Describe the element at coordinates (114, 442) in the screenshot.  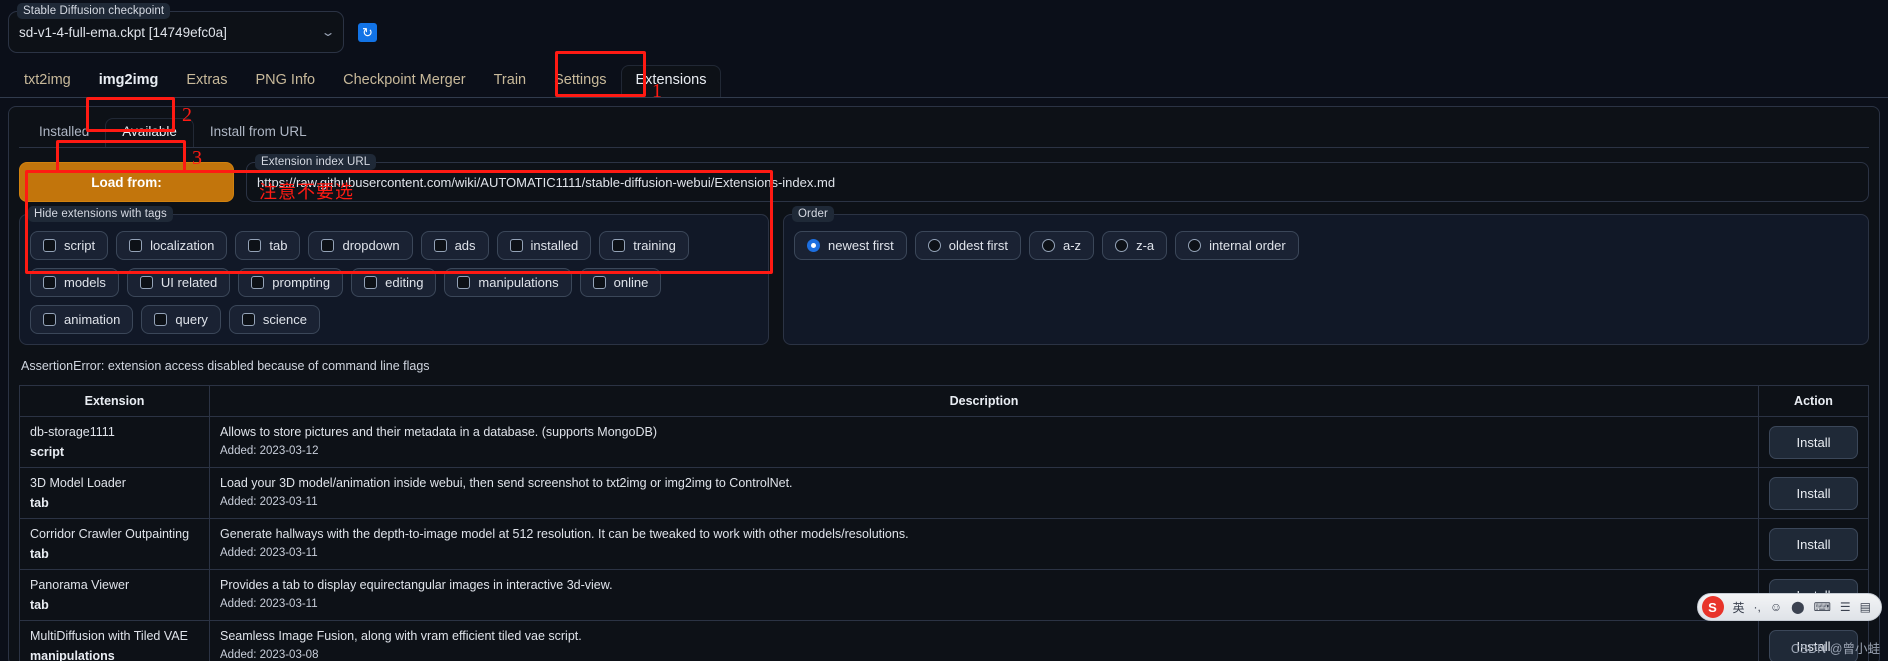
I see `extension-cell: db-storage1111 script` at that location.